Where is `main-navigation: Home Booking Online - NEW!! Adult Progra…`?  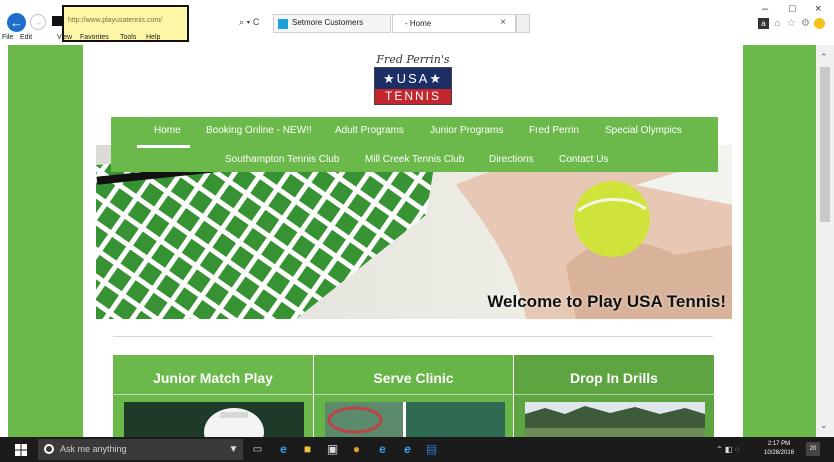 main-navigation: Home Booking Online - NEW!! Adult Progra… is located at coordinates (414, 144).